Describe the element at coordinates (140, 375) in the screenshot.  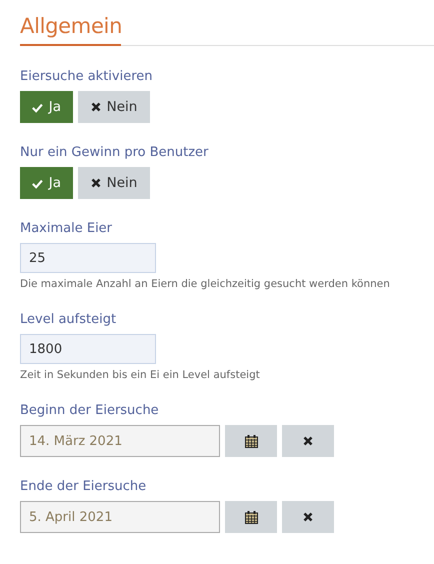
I see `help-text: Zeit in Sekunden bis ein Ei ein Level aufsteigt` at that location.